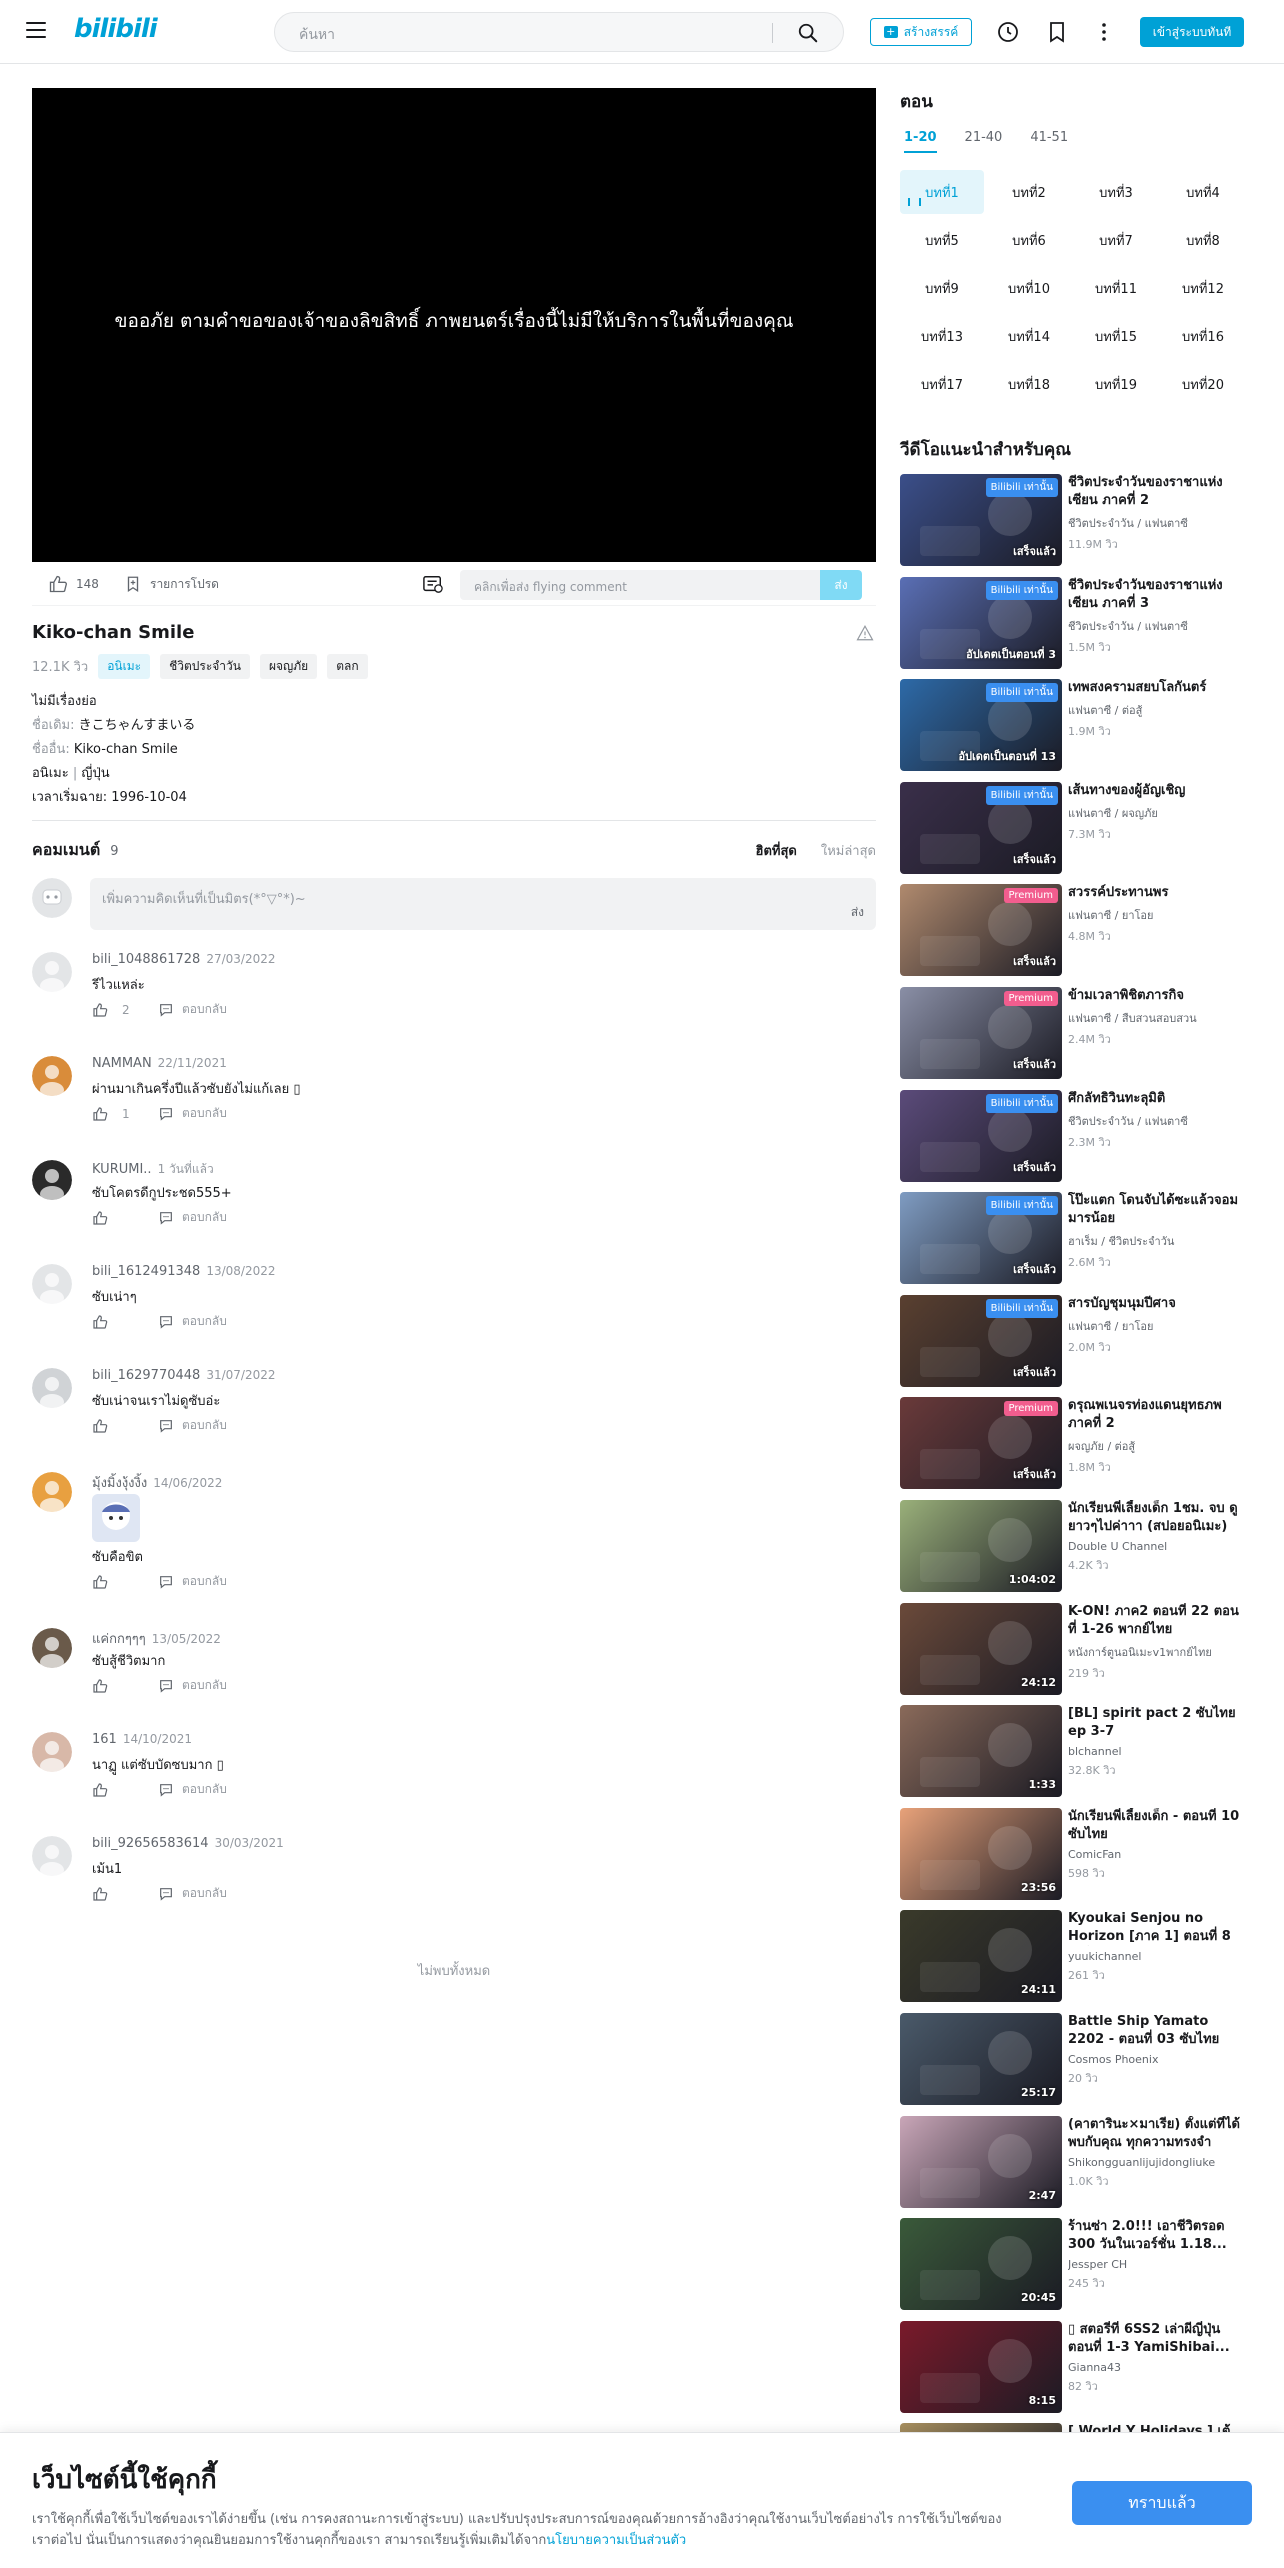 This screenshot has width=1284, height=2568. What do you see at coordinates (848, 850) in the screenshot?
I see `sort-new-tab: ใหม่ล่าสุด` at bounding box center [848, 850].